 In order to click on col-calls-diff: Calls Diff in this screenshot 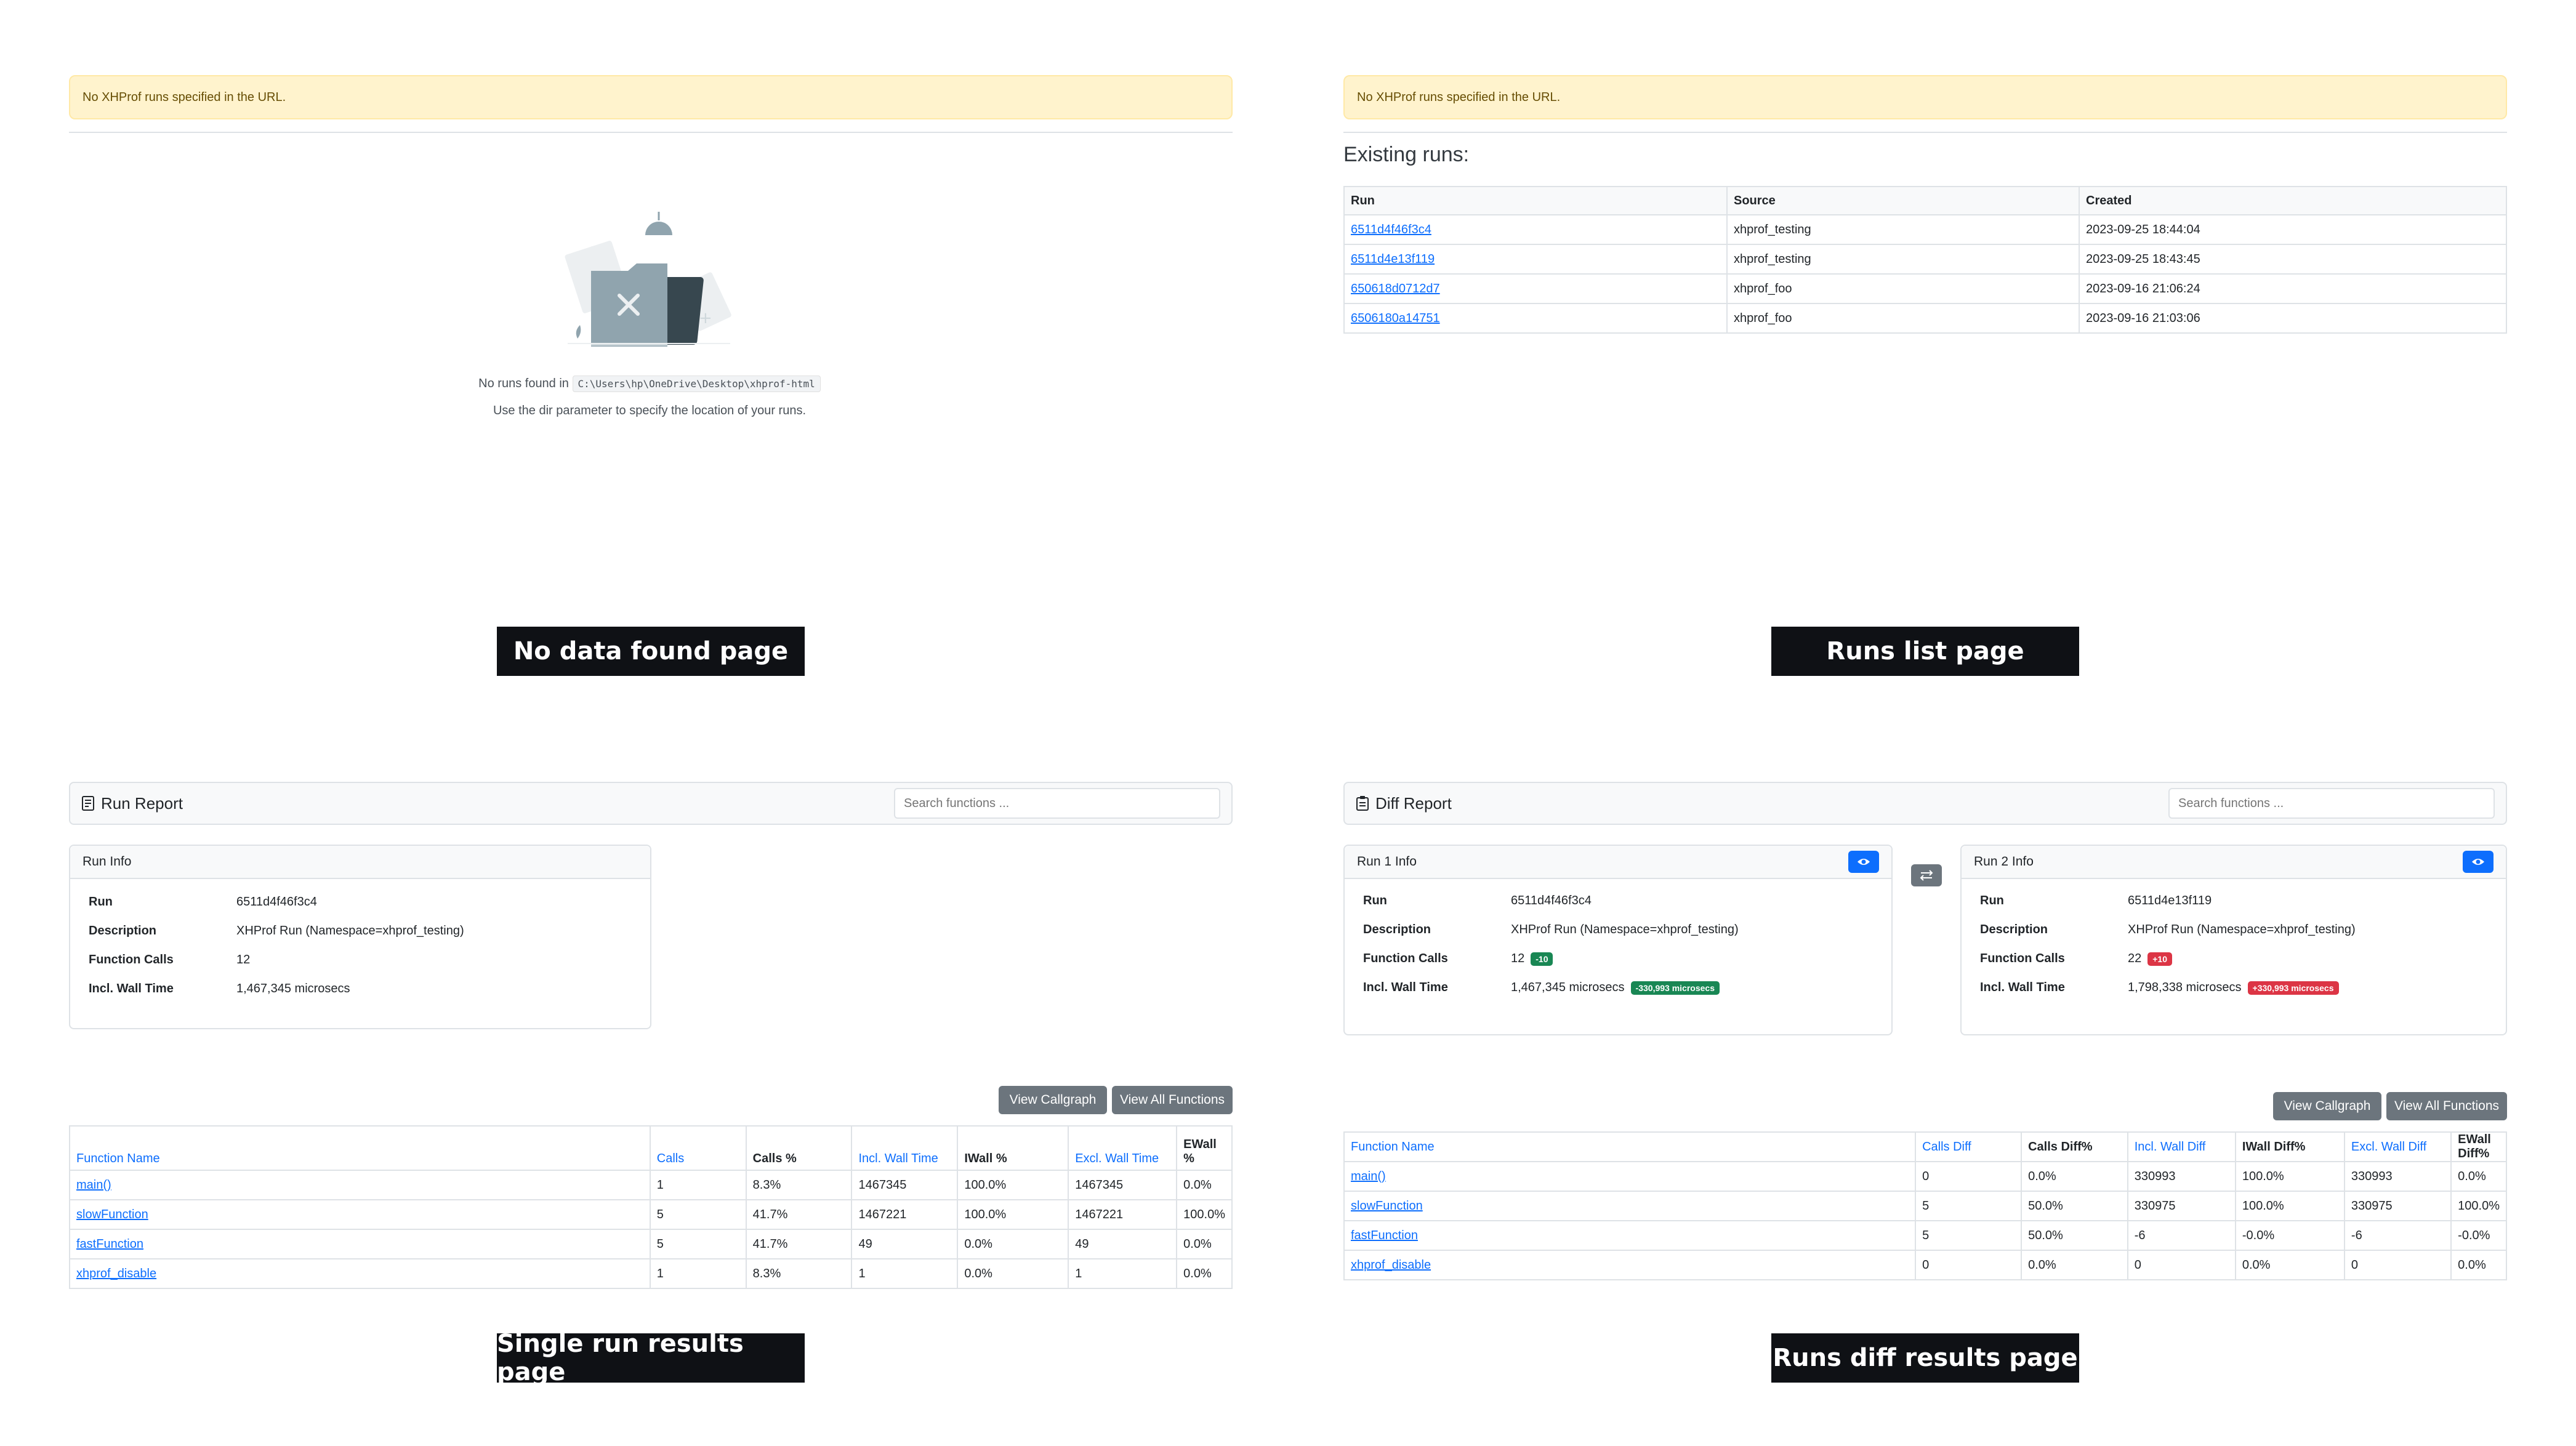, I will do `click(1969, 1146)`.